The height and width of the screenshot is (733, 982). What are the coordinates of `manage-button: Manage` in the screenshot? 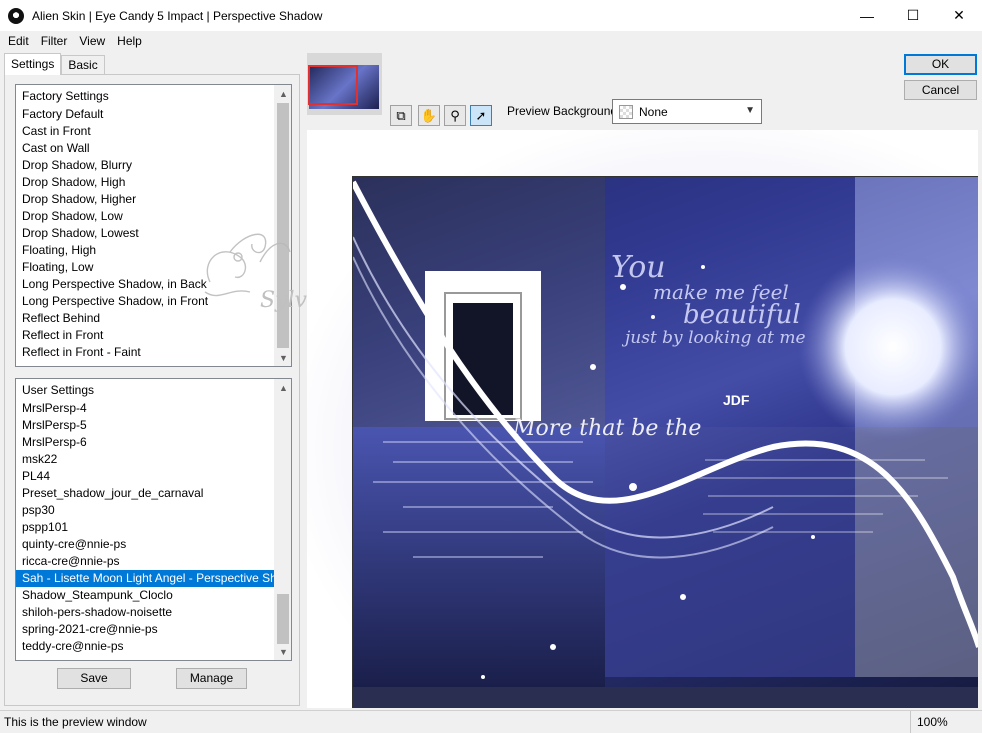 It's located at (211, 678).